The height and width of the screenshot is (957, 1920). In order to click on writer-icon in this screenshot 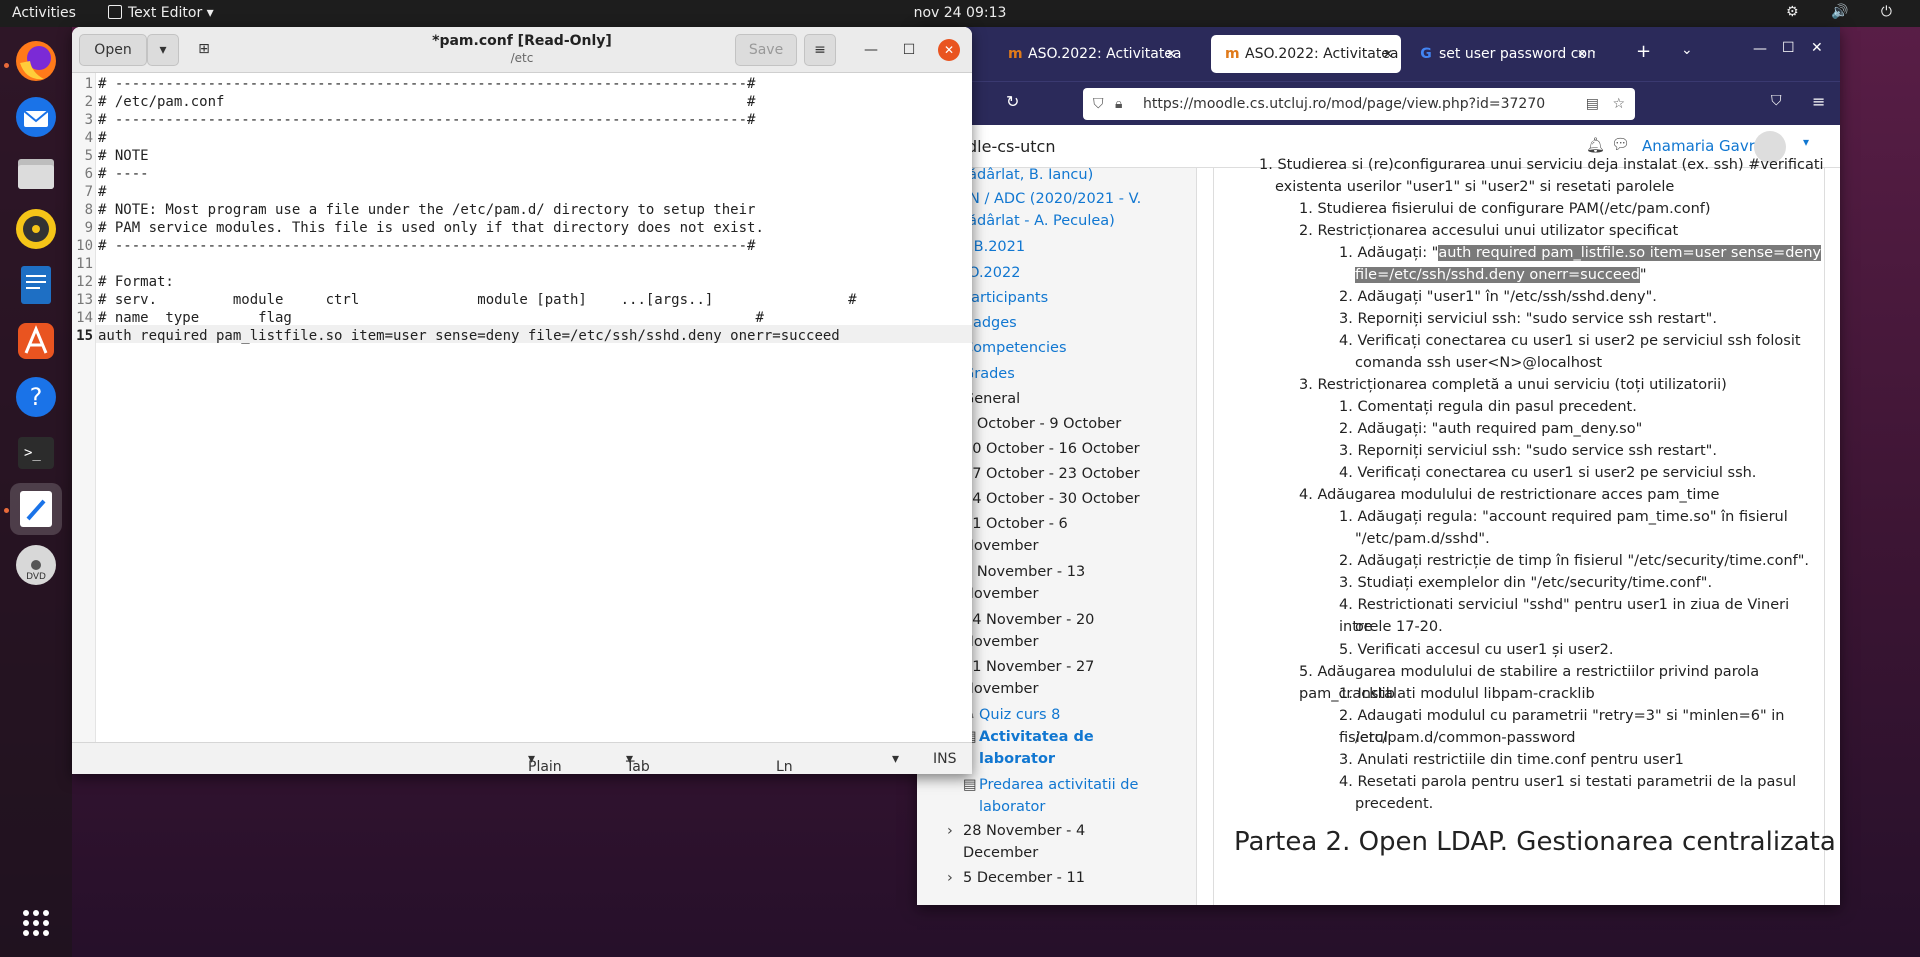, I will do `click(36, 285)`.